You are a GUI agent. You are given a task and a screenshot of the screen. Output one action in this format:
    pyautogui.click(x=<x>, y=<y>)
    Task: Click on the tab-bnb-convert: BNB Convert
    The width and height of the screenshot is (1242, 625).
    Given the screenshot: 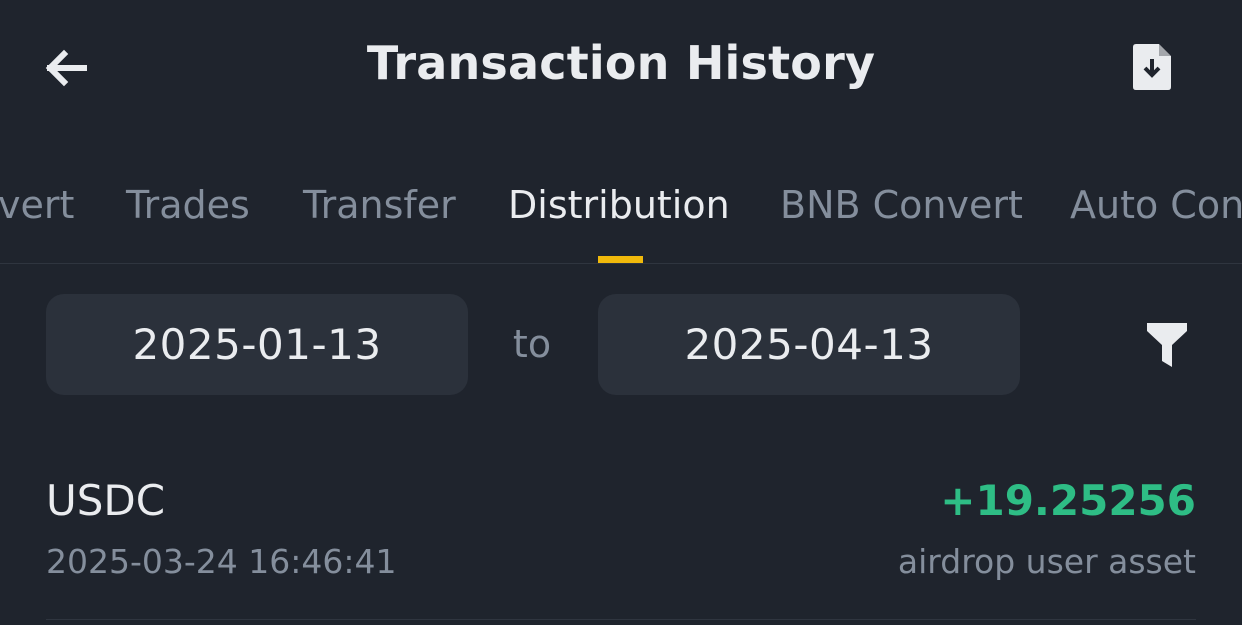 What is the action you would take?
    pyautogui.click(x=901, y=205)
    